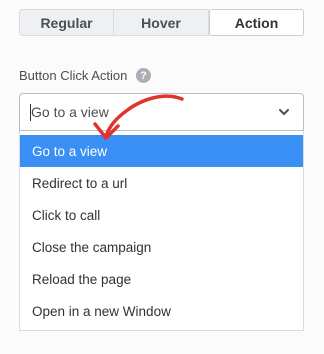  I want to click on option-go-to-a-view: Go to a view, so click(161, 151).